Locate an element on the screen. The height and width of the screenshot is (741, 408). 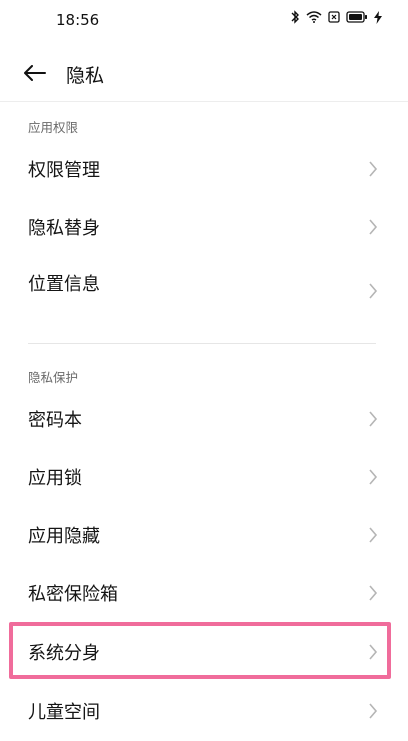
list-item-app-lock: 应用锁 is located at coordinates (204, 476).